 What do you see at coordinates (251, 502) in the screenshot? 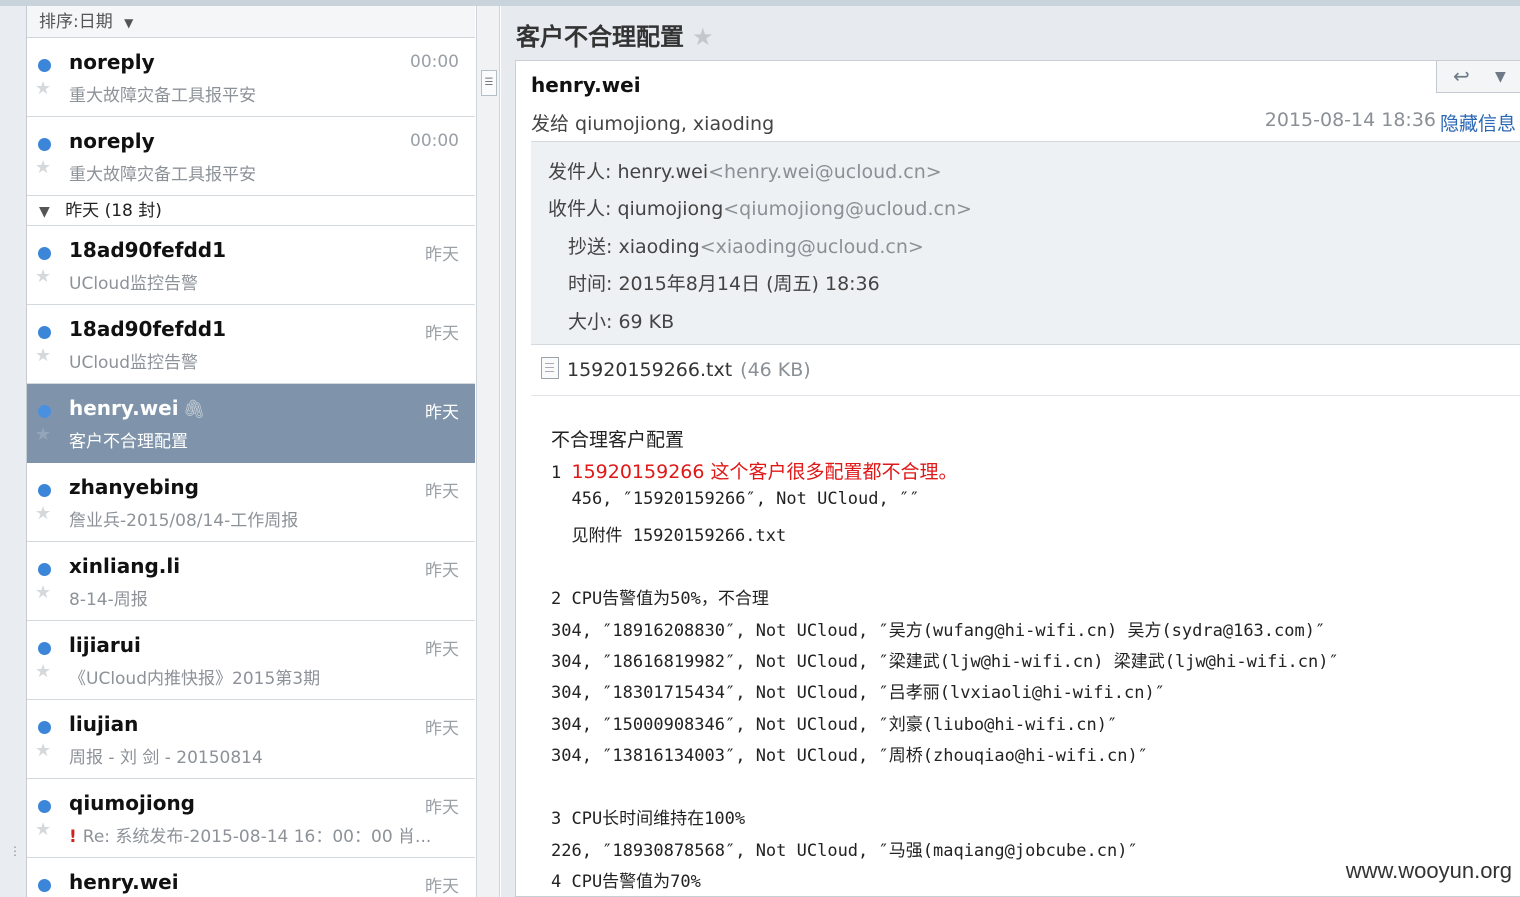
I see `mail-item: ★ zhanyebing 昨天 詹业兵-2015/08/14-工作周报` at bounding box center [251, 502].